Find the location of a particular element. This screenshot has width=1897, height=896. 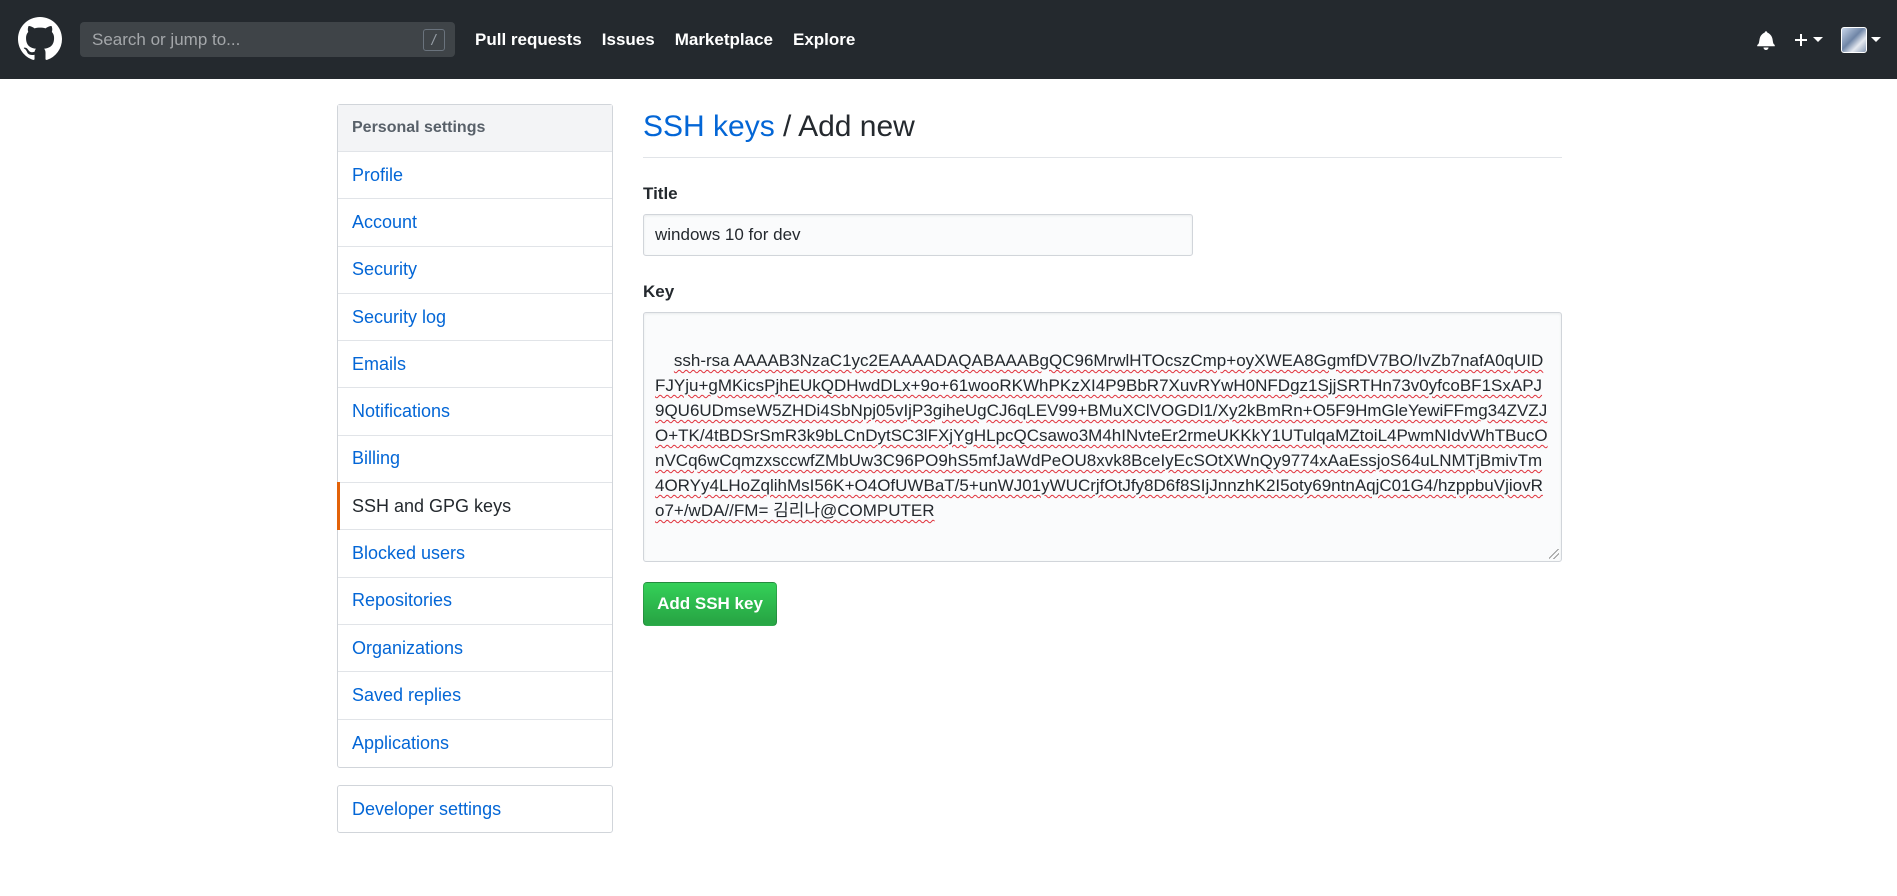

sidebar-item-developer-settings: Developer settings is located at coordinates (475, 809).